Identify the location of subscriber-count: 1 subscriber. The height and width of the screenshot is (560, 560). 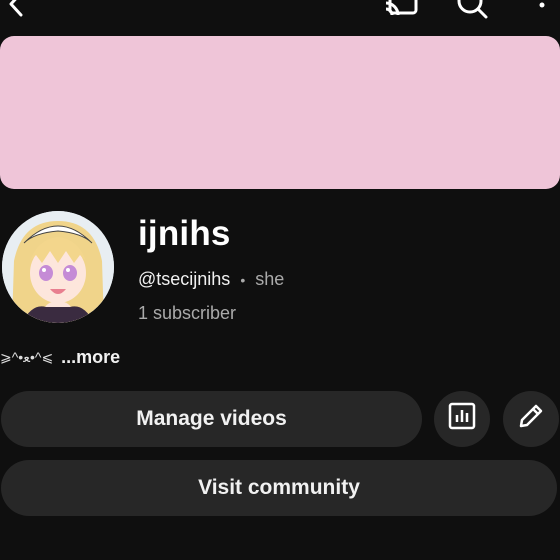
(187, 313).